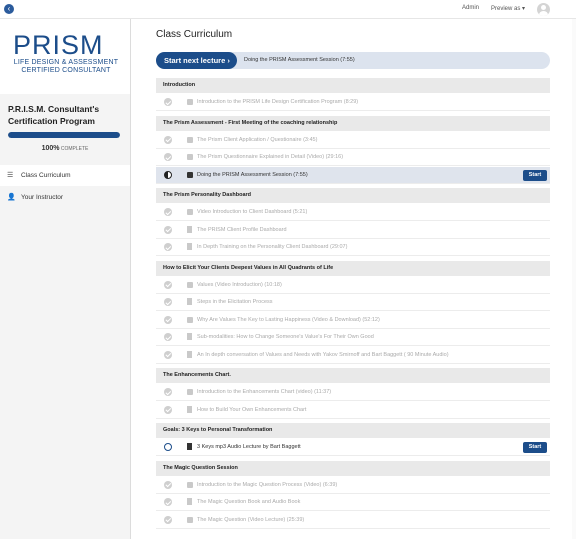  Describe the element at coordinates (235, 302) in the screenshot. I see `lecture-title: Steps in the Elicitation Process` at that location.